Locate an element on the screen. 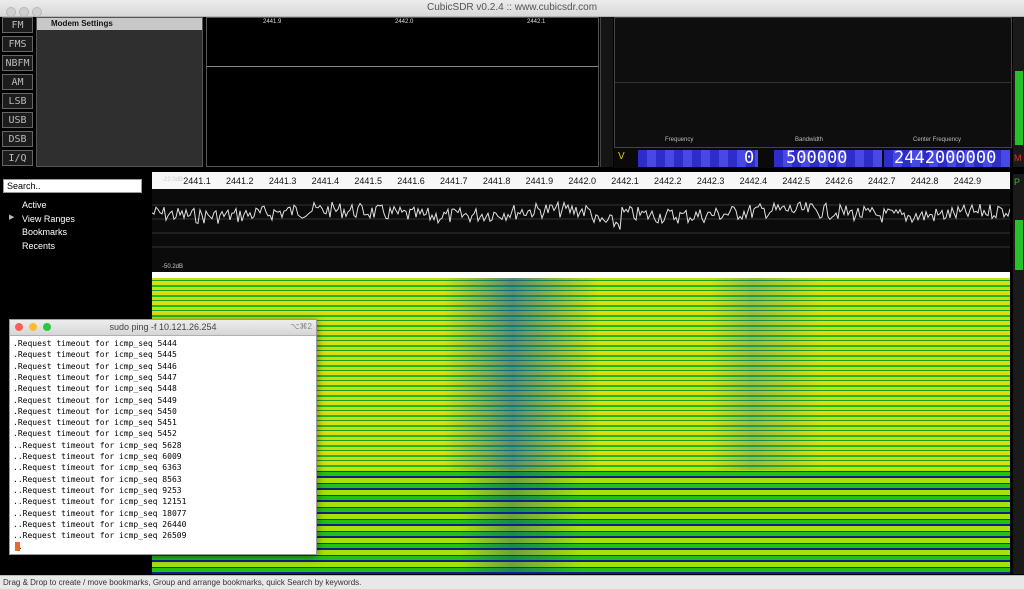  frequency-axis-label: 2441.7 is located at coordinates (454, 181).